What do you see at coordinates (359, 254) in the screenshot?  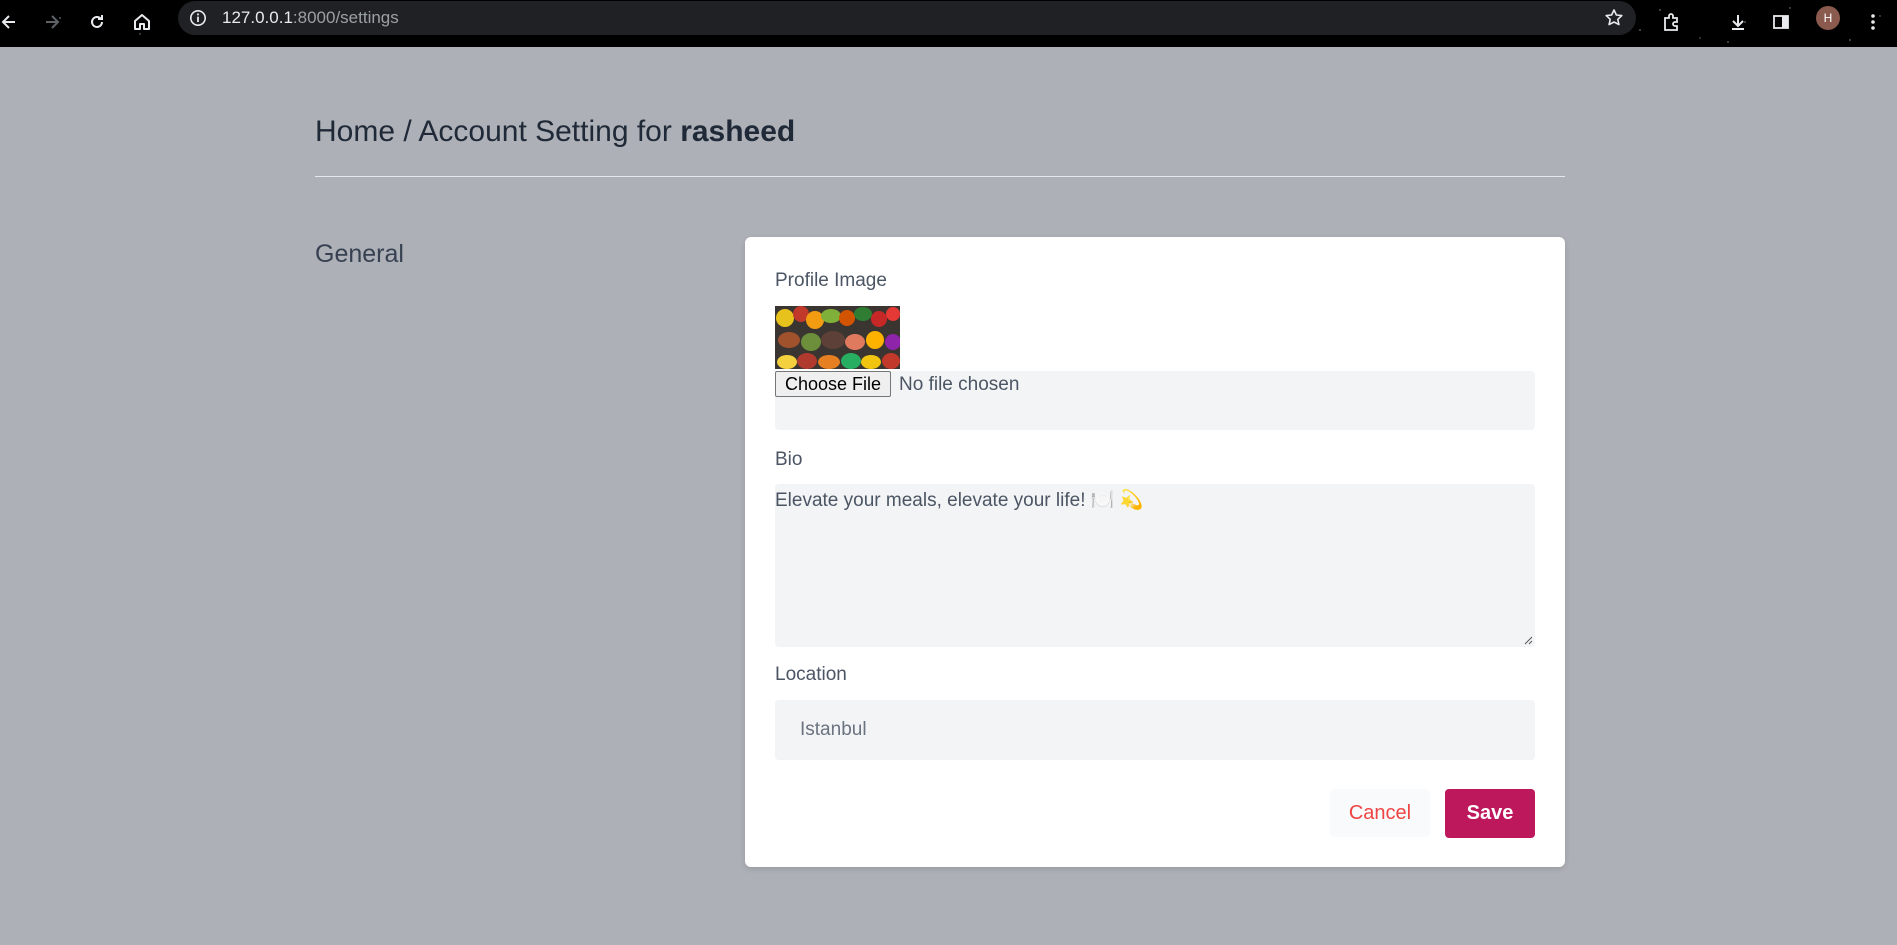 I see `section-title: General` at bounding box center [359, 254].